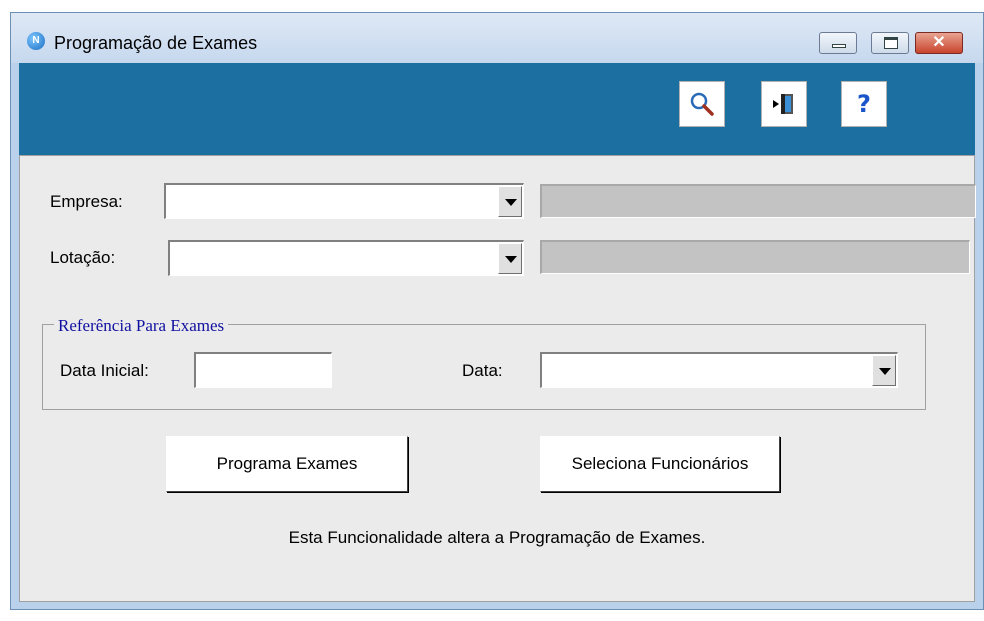 The height and width of the screenshot is (621, 984). What do you see at coordinates (156, 43) in the screenshot?
I see `window-title: Programação de Exames` at bounding box center [156, 43].